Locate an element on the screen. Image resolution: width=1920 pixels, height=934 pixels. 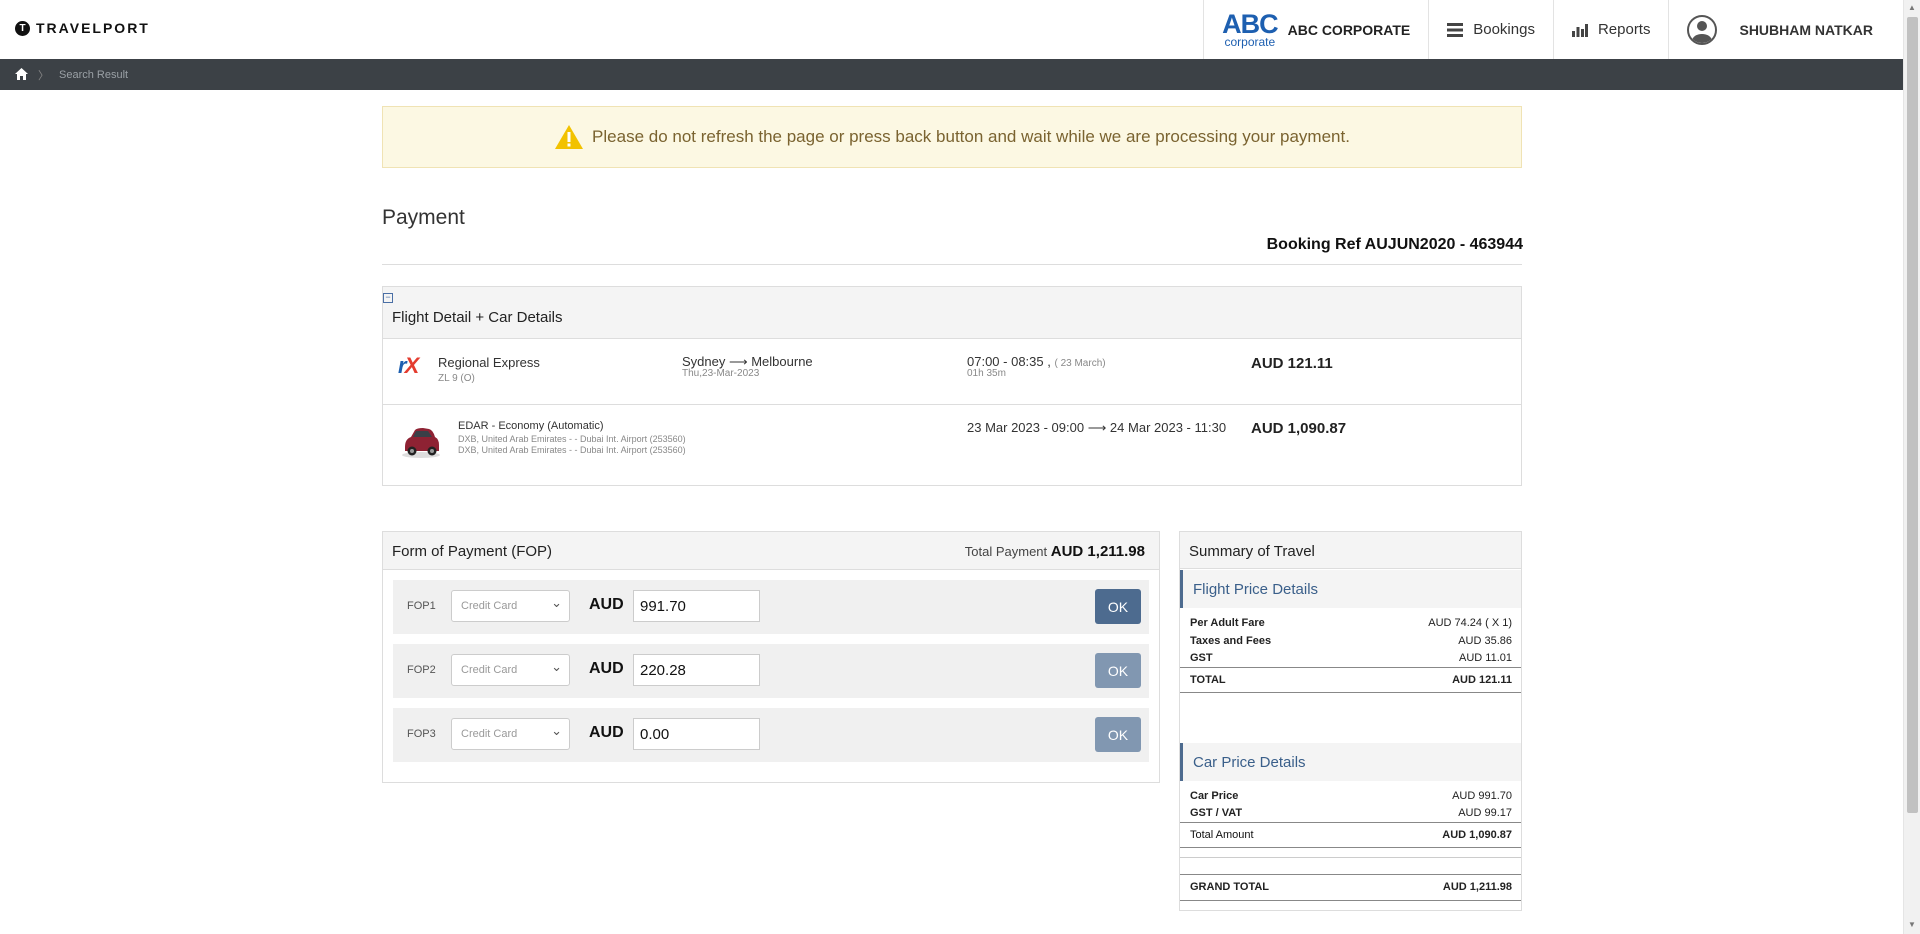
hamburger-icon is located at coordinates (1455, 29).